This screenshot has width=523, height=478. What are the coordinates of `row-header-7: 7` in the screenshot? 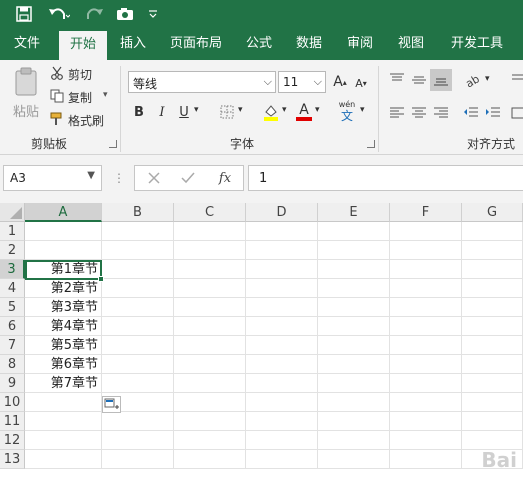 It's located at (12, 345).